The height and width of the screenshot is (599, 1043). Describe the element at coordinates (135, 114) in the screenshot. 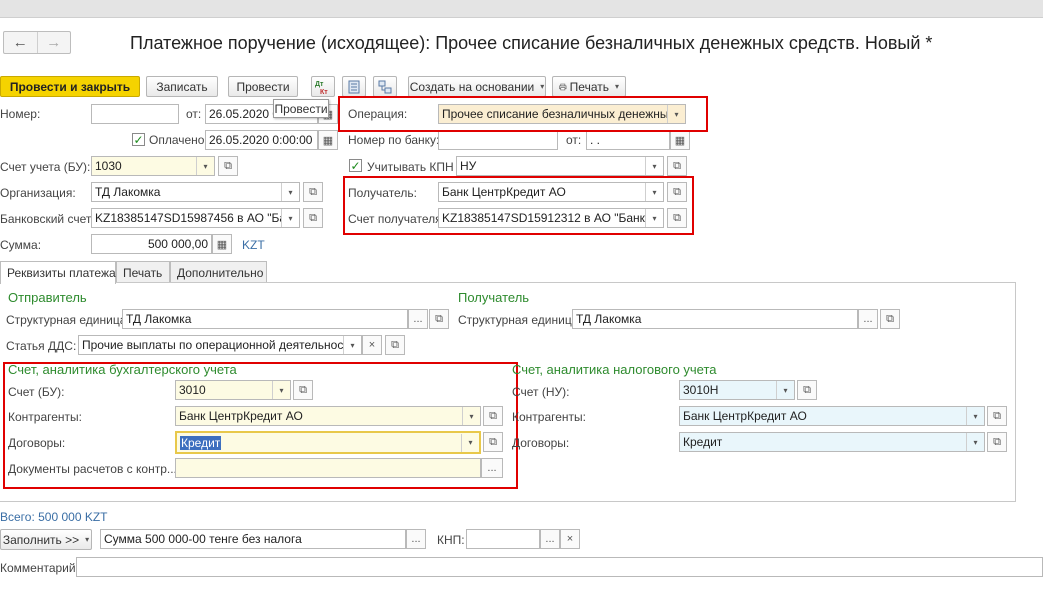

I see `number-input` at that location.